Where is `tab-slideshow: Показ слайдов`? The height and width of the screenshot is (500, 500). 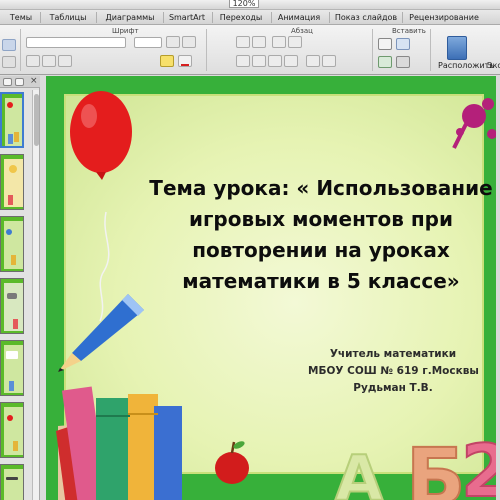 tab-slideshow: Показ слайдов is located at coordinates (366, 17).